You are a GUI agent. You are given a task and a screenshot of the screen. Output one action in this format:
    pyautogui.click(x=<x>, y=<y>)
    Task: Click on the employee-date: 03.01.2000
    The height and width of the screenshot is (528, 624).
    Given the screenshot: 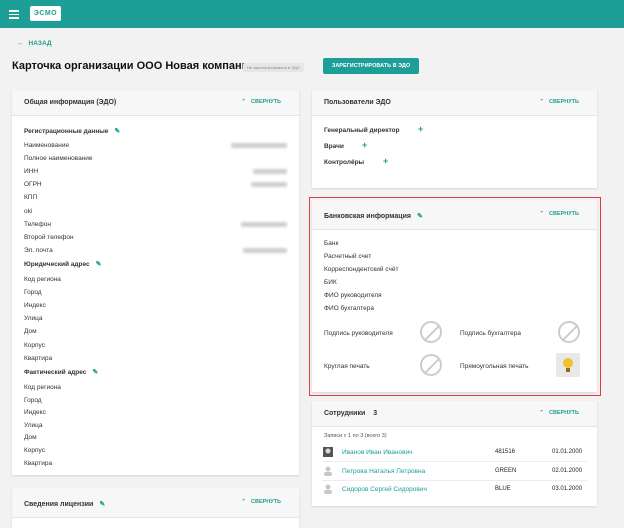 What is the action you would take?
    pyautogui.click(x=567, y=489)
    